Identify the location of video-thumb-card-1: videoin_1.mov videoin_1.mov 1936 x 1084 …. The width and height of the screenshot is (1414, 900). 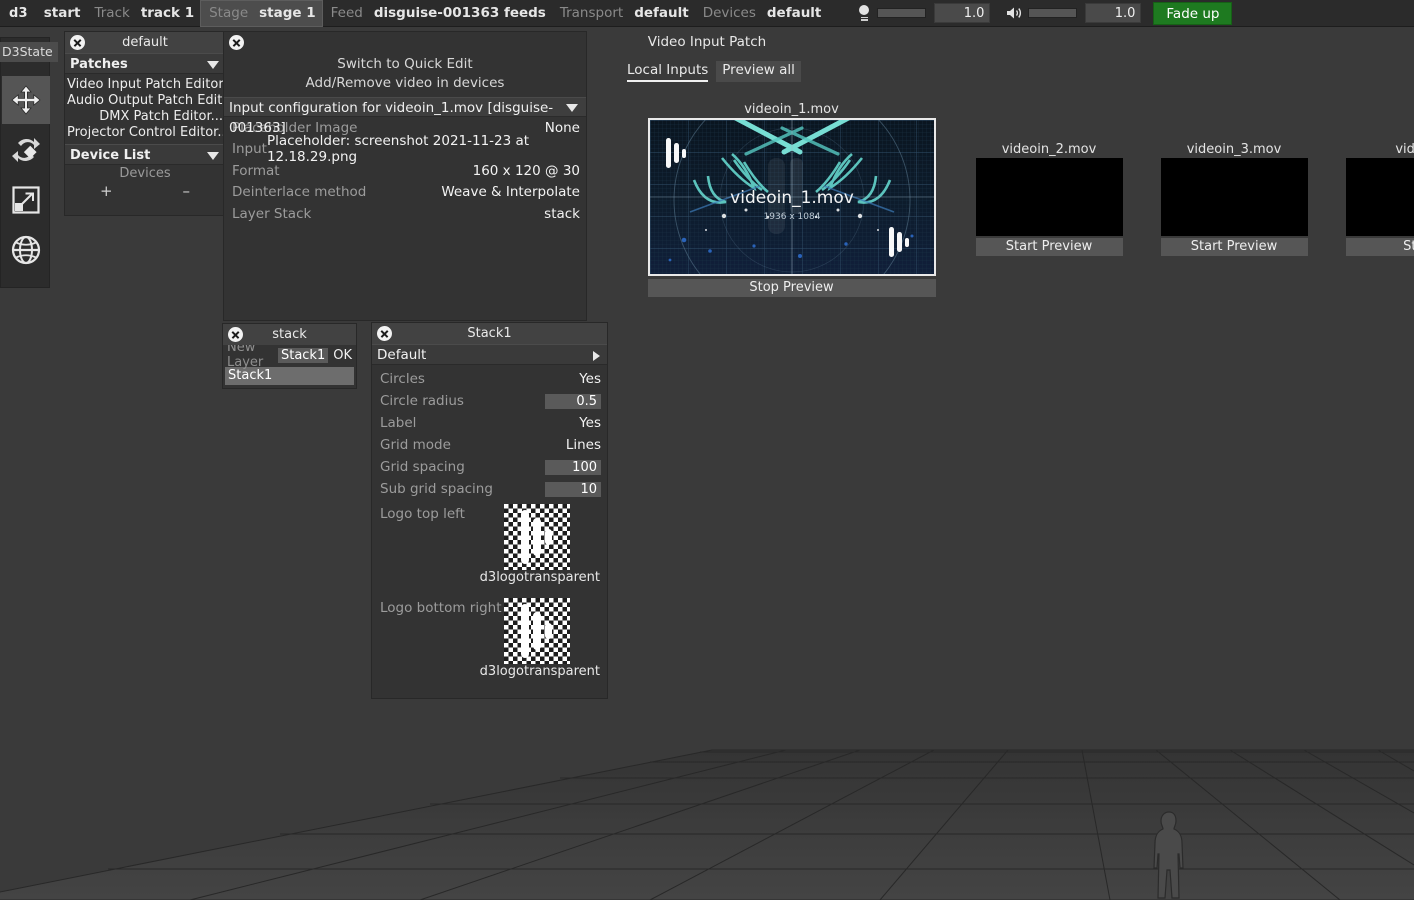
(791, 201).